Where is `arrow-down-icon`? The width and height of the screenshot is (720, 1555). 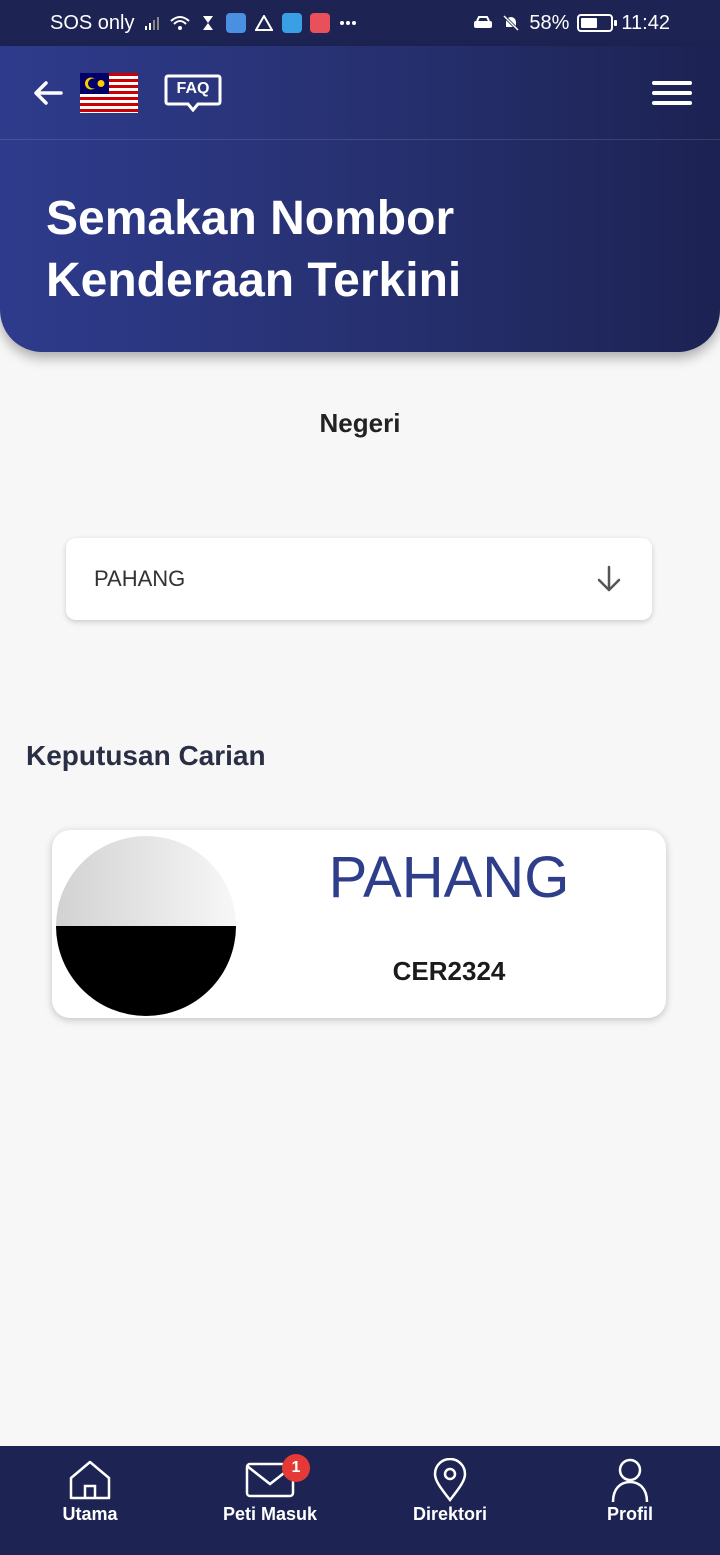
arrow-down-icon is located at coordinates (609, 578).